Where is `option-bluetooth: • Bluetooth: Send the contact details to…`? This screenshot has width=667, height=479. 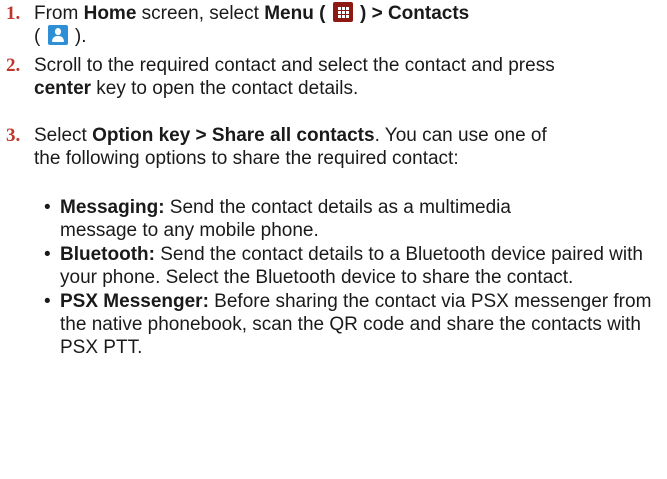 option-bluetooth: • Bluetooth: Send the contact details to… is located at coordinates (330, 266).